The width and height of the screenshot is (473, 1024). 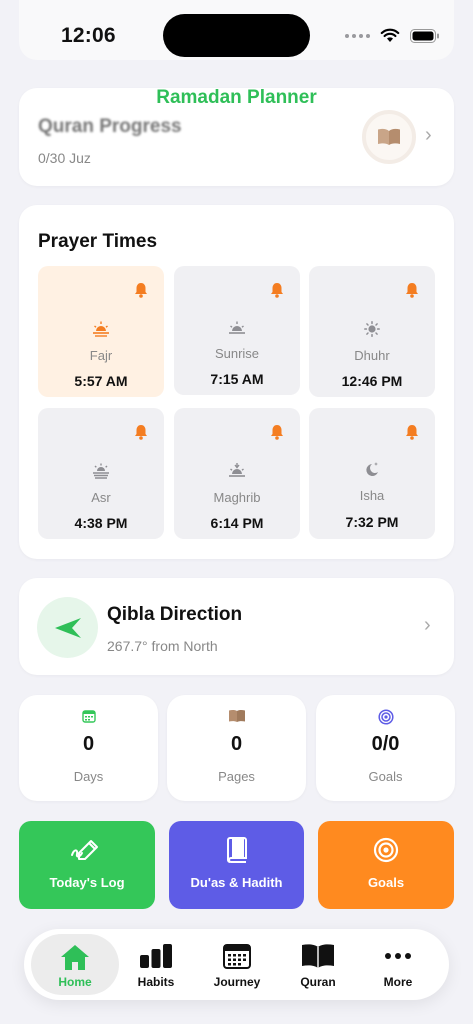 I want to click on tab-habits: Habits, so click(x=156, y=964).